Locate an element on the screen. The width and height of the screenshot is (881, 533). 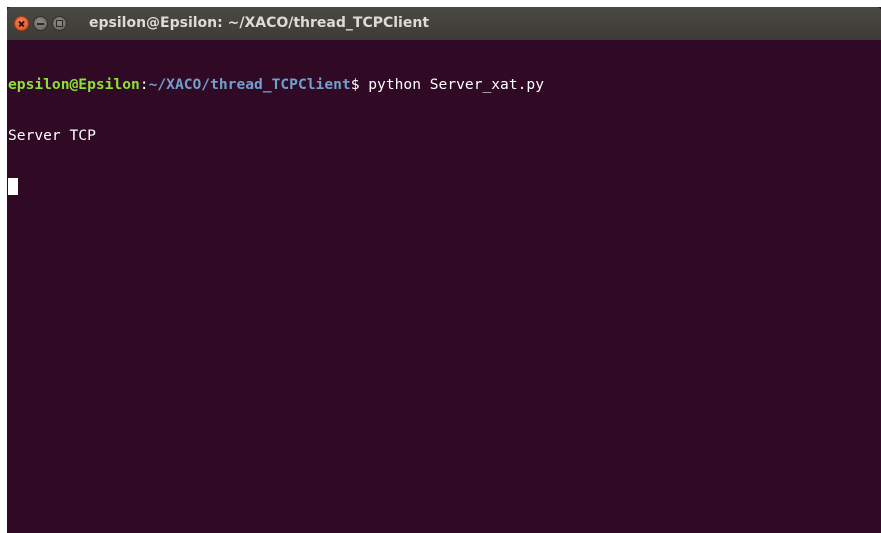
command-text: python Server_xat.py is located at coordinates (456, 84).